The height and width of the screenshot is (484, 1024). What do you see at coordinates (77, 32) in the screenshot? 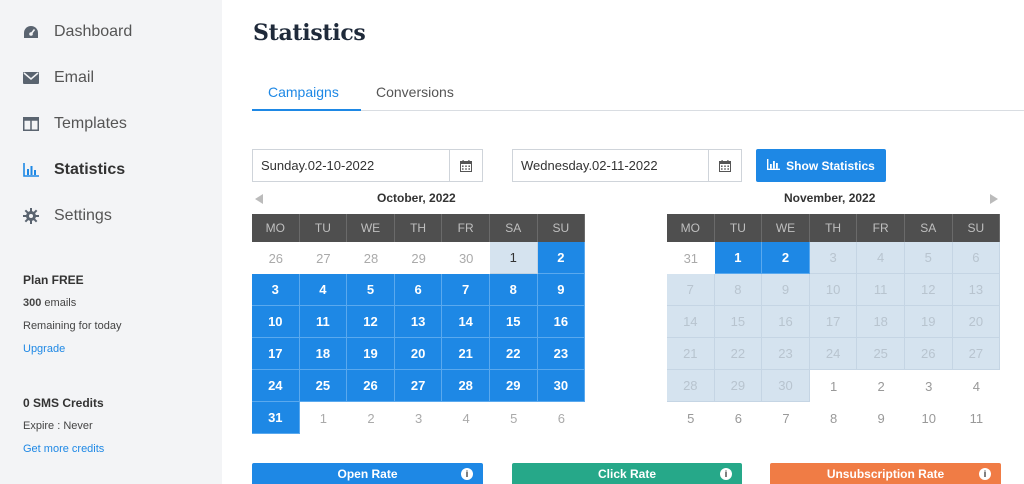
I see `nav-item-dashboard: Dashboard` at bounding box center [77, 32].